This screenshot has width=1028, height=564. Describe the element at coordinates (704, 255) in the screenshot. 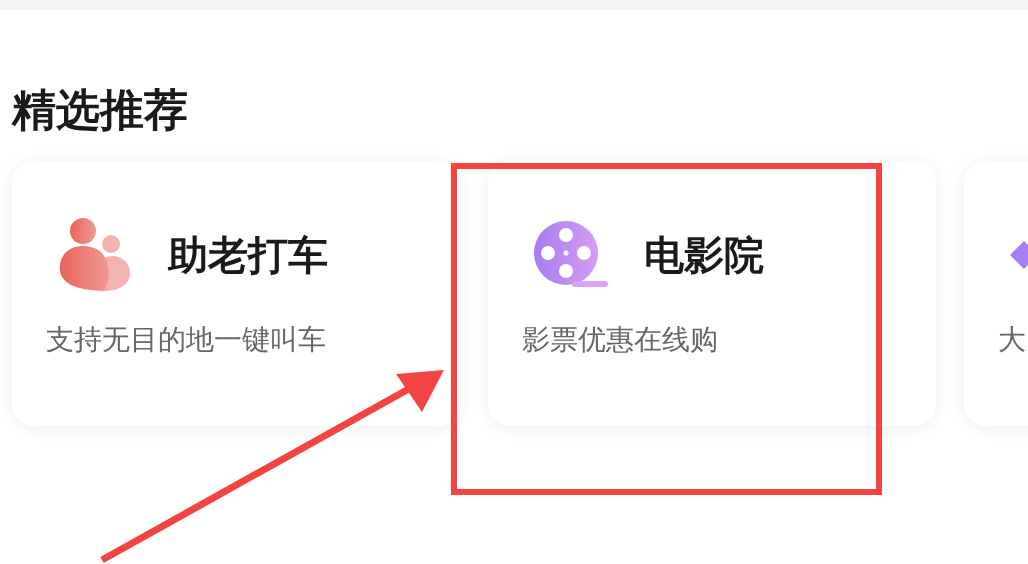

I see `card-title: 电影院` at that location.